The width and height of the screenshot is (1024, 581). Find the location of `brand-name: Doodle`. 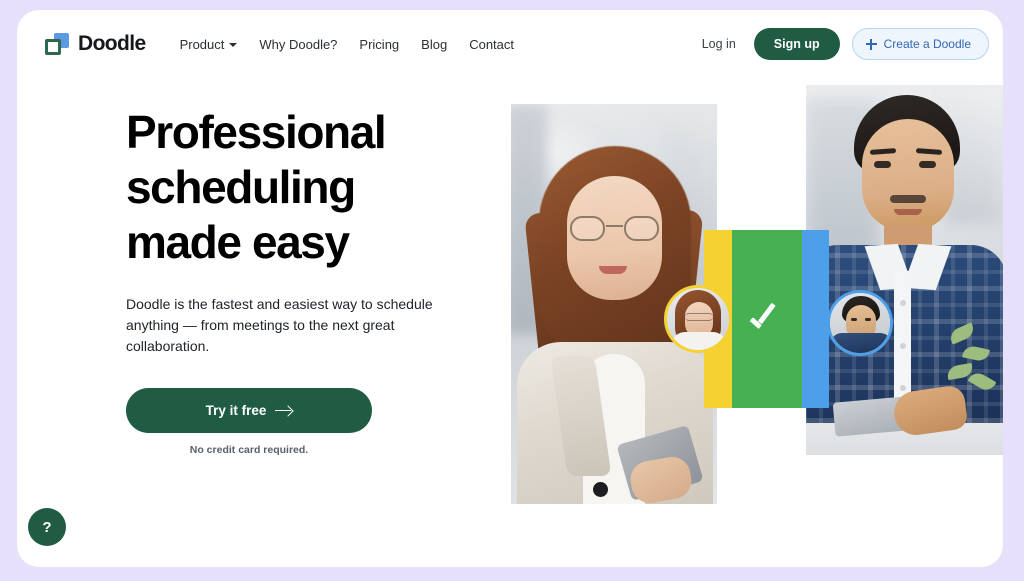

brand-name: Doodle is located at coordinates (112, 43).